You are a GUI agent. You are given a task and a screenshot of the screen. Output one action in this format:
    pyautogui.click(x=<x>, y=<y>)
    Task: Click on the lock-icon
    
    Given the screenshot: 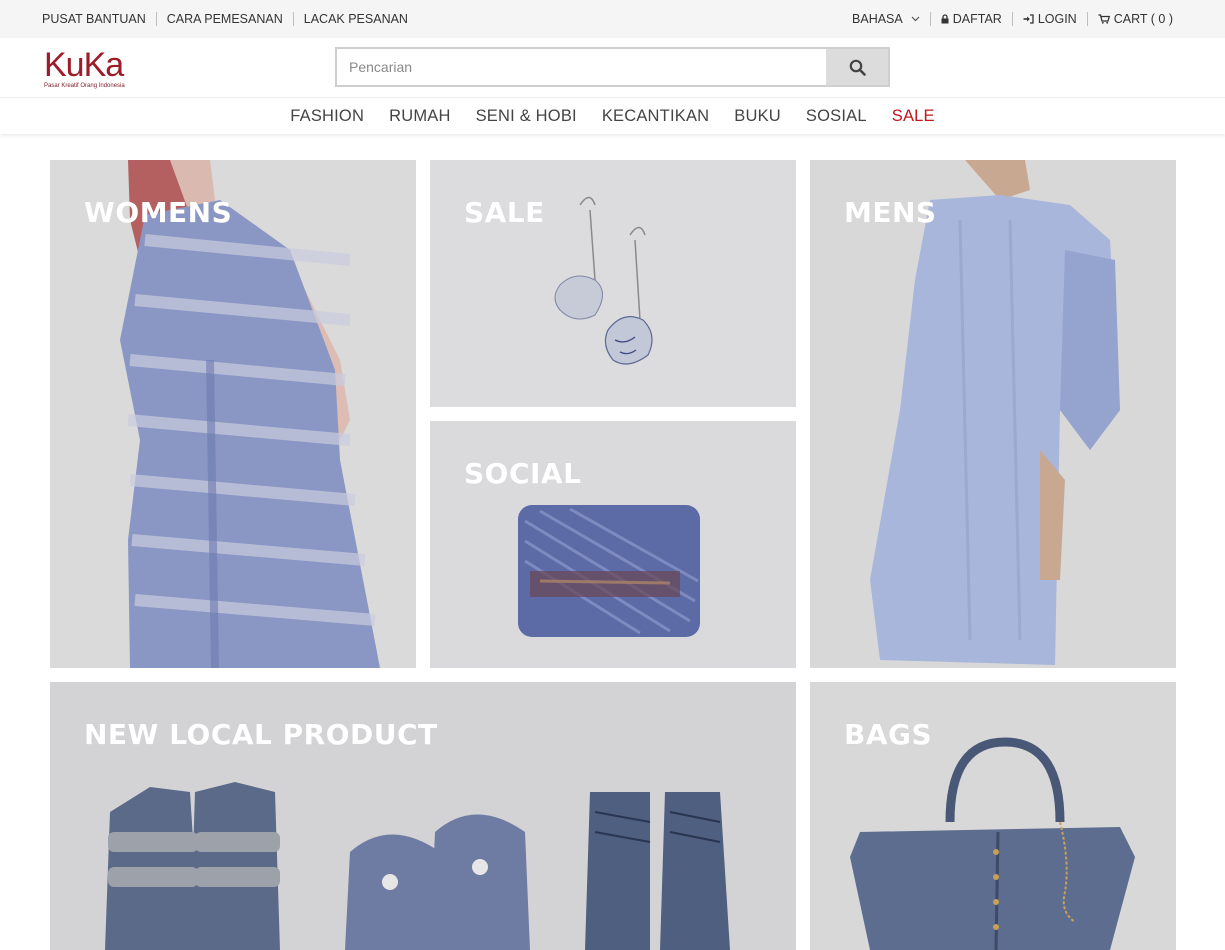 What is the action you would take?
    pyautogui.click(x=945, y=19)
    